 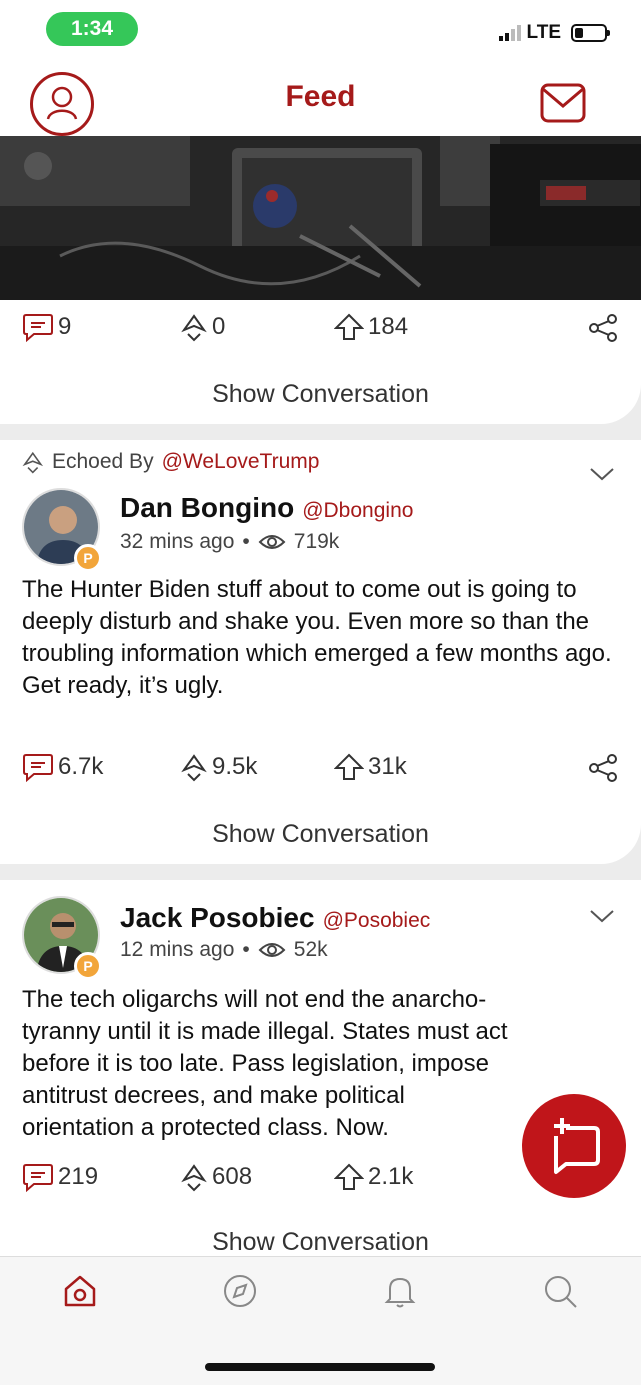 I want to click on messages-button, so click(x=563, y=103).